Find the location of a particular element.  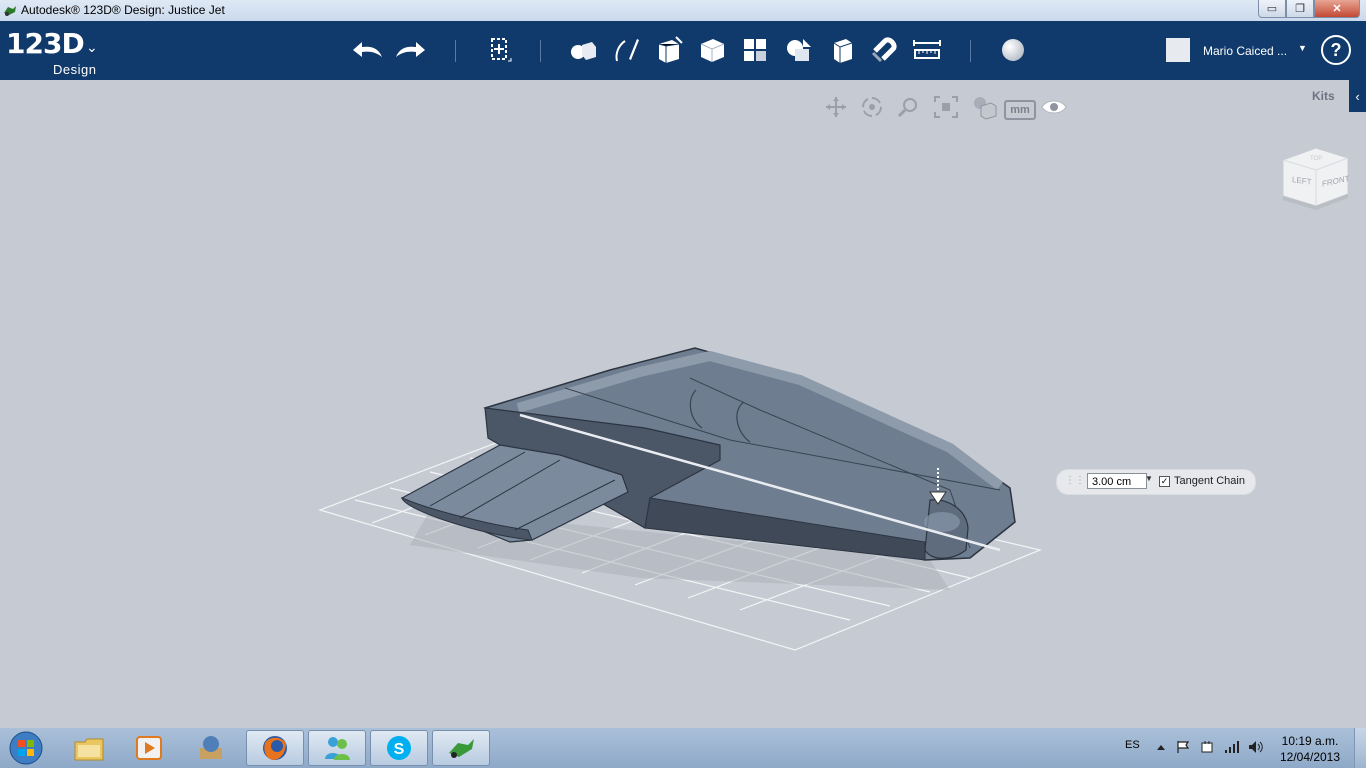

modify-icon is located at coordinates (712, 50).